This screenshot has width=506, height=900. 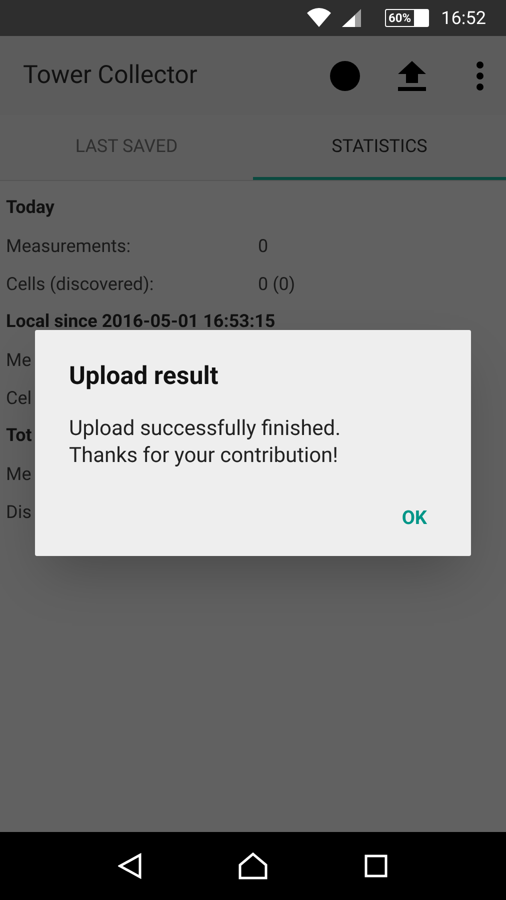 I want to click on back-icon, so click(x=130, y=866).